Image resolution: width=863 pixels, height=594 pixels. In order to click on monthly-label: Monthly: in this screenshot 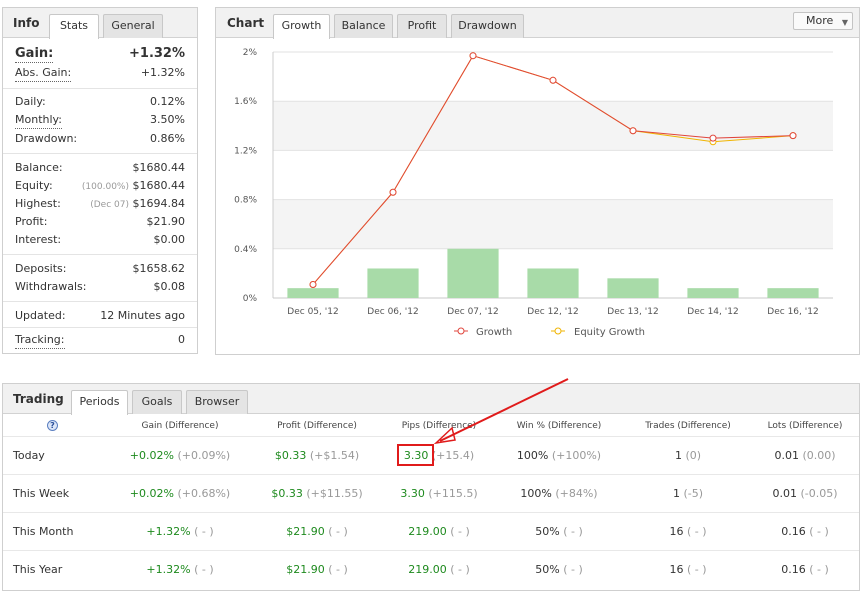, I will do `click(38, 120)`.